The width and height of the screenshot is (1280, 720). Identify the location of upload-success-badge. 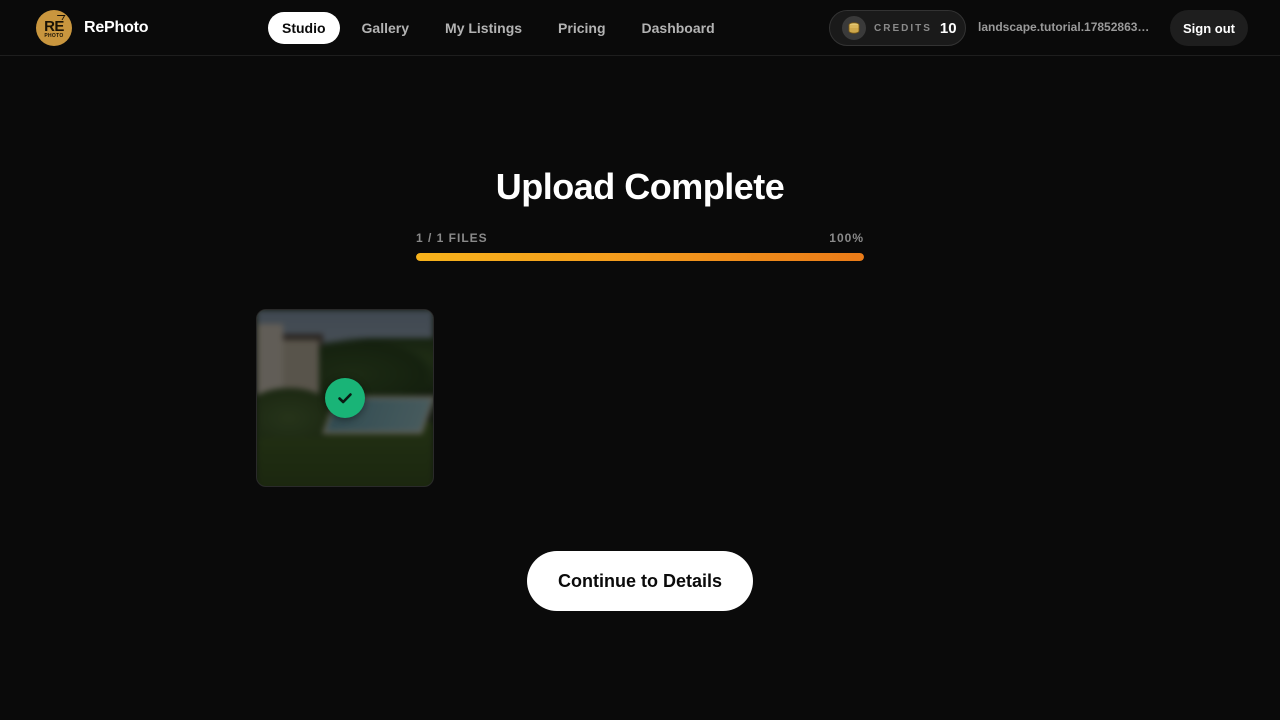
(345, 398).